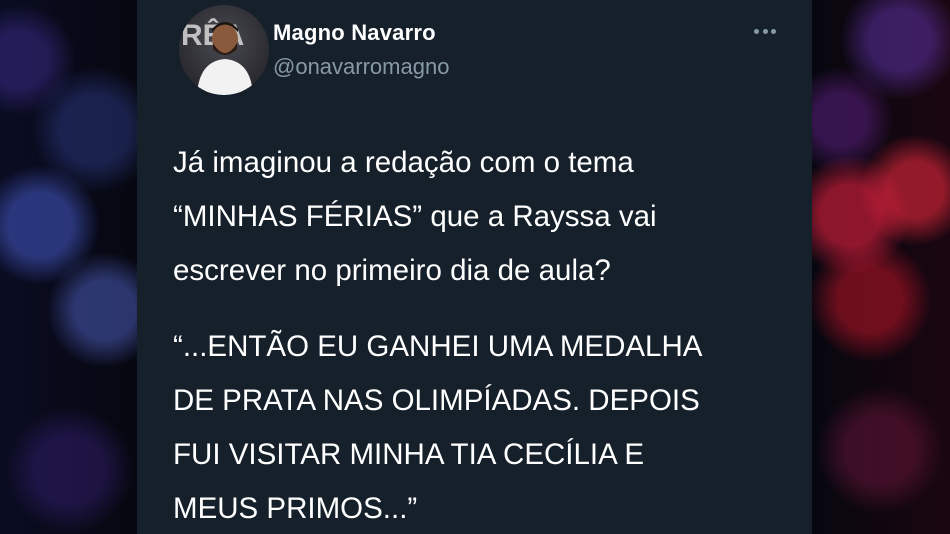 This screenshot has height=534, width=950. I want to click on ellipsis-icon, so click(765, 31).